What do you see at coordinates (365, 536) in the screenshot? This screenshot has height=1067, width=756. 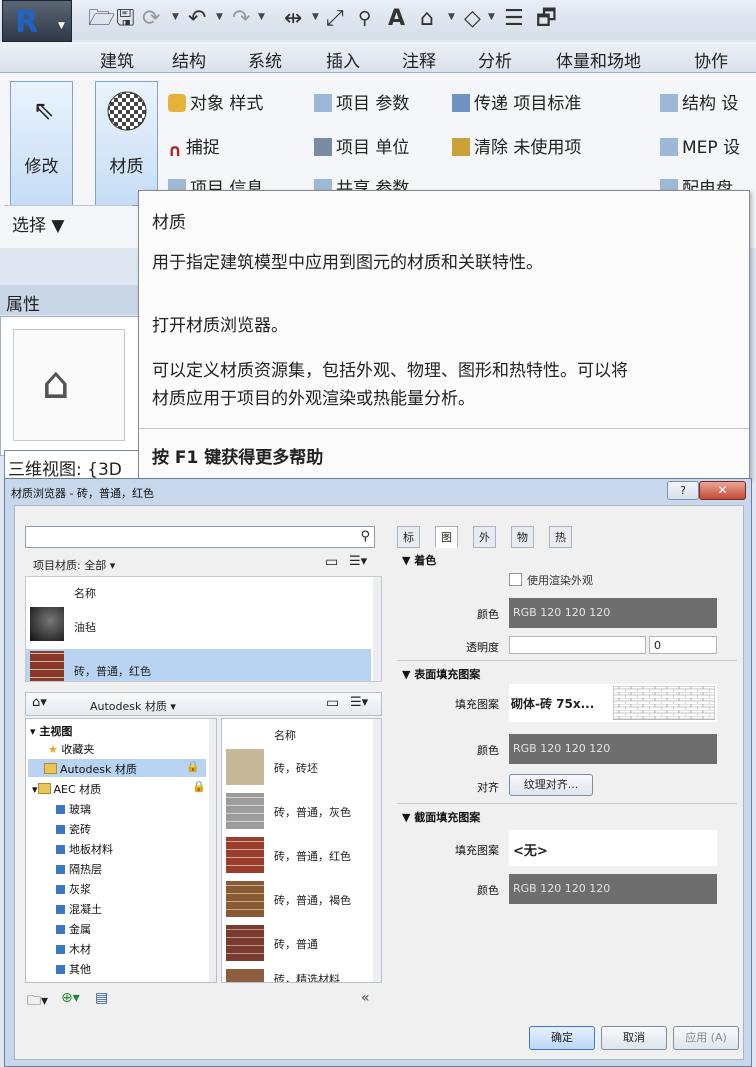 I see `search-icon: ⚲` at bounding box center [365, 536].